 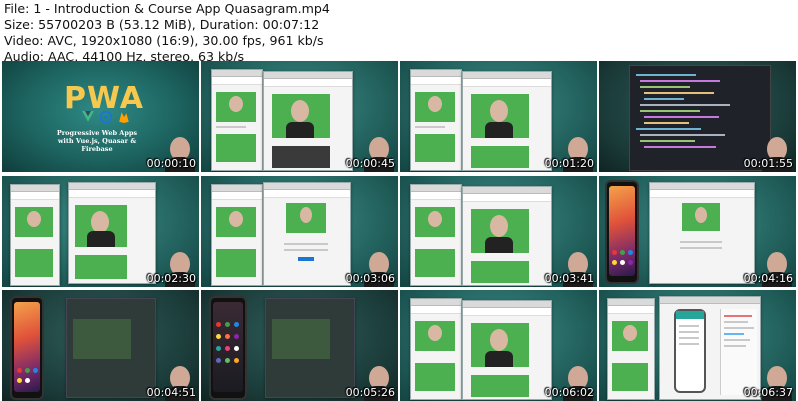 I want to click on code-editor-window, so click(x=700, y=118).